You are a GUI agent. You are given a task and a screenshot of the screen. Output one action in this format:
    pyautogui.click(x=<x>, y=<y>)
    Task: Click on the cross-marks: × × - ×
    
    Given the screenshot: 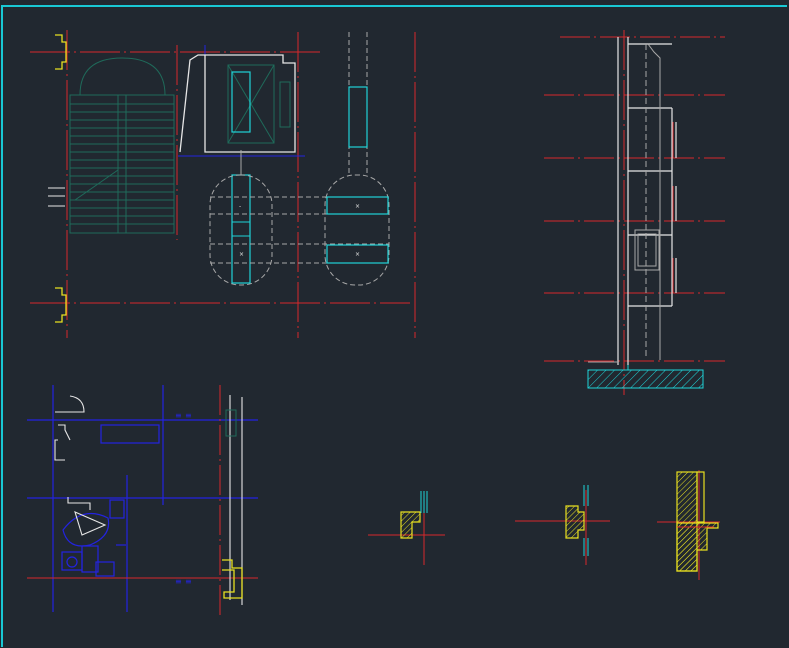 What is the action you would take?
    pyautogui.click(x=299, y=230)
    